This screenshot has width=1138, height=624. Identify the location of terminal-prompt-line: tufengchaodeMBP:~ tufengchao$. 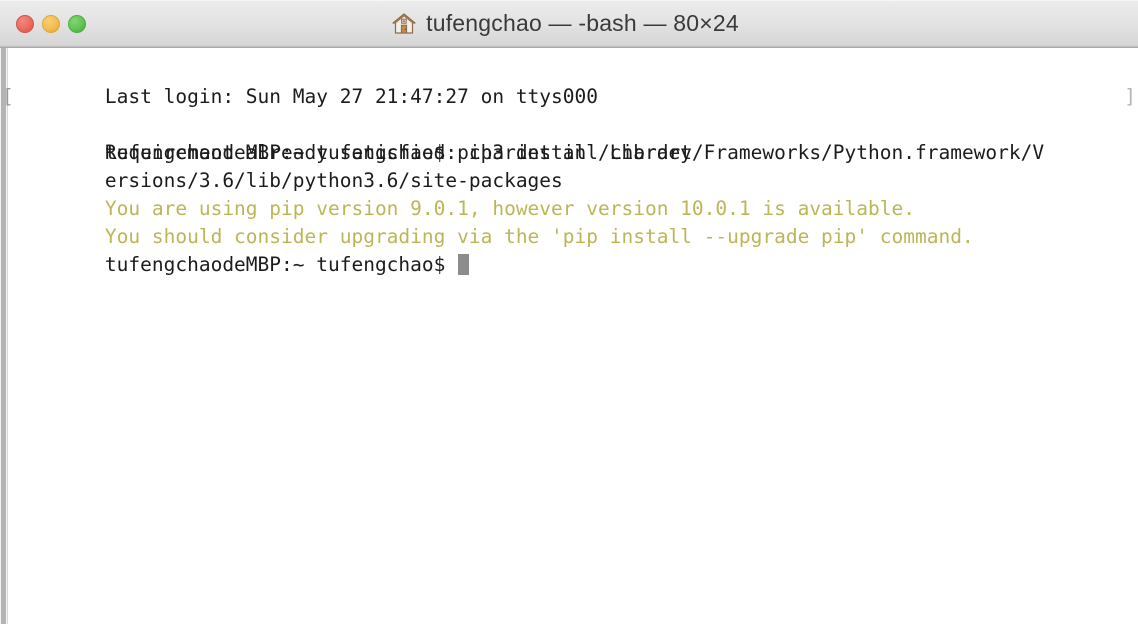
(574, 249).